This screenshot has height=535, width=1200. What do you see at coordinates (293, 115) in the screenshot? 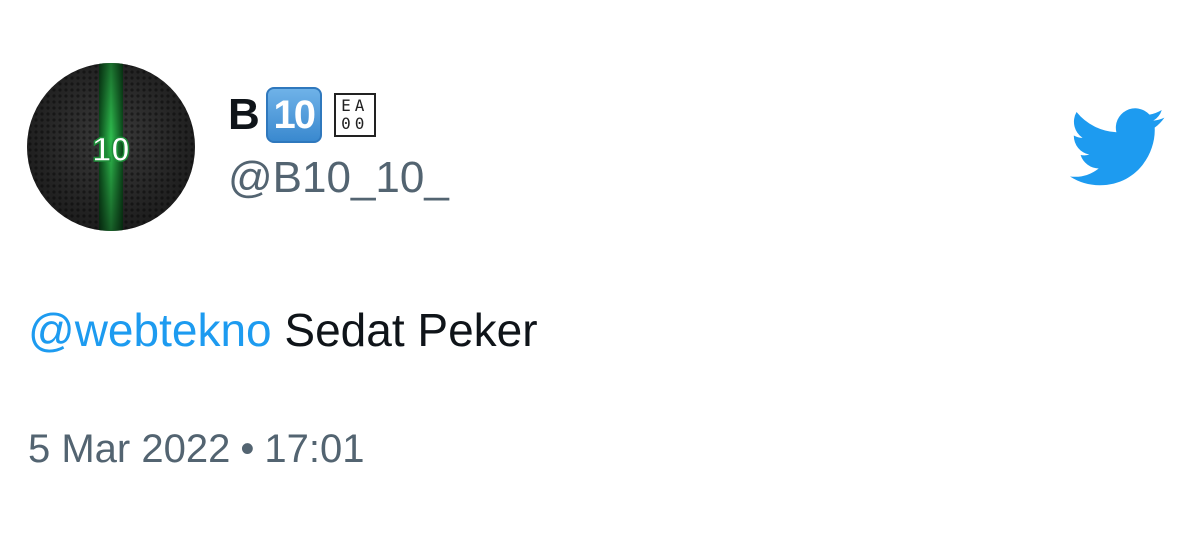
I see `keycap-ten-emoji: 10` at bounding box center [293, 115].